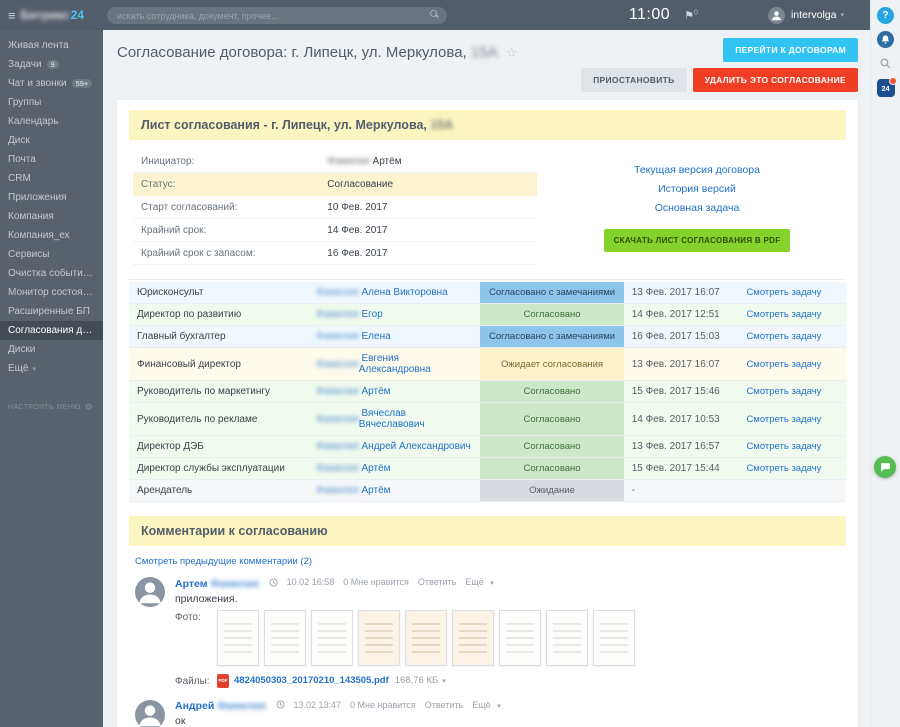  I want to click on approval-date: 16 Фев. 2017 15:03, so click(675, 336).